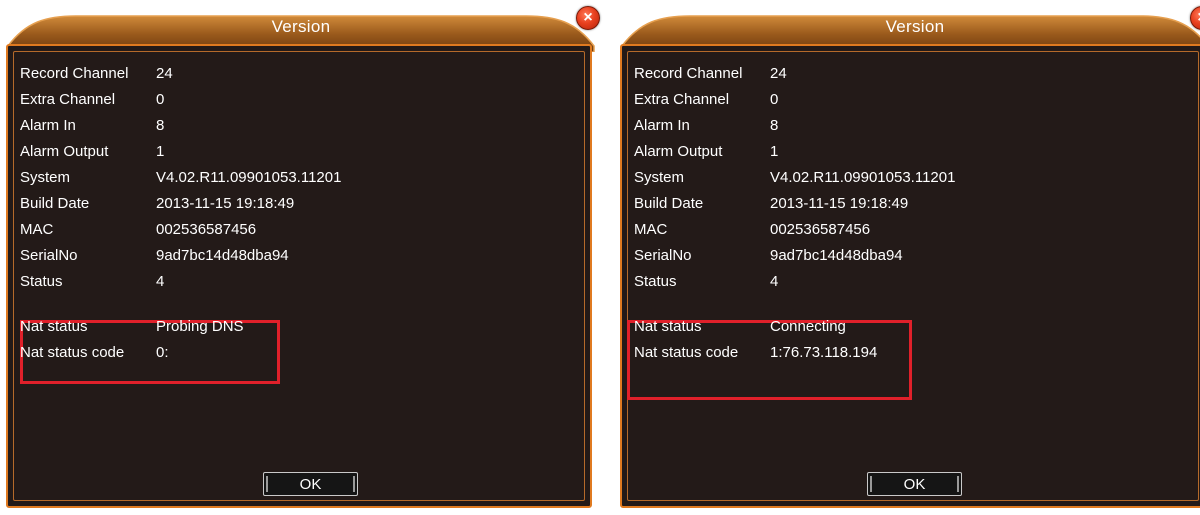  Describe the element at coordinates (588, 18) in the screenshot. I see `close-icon: ×` at that location.